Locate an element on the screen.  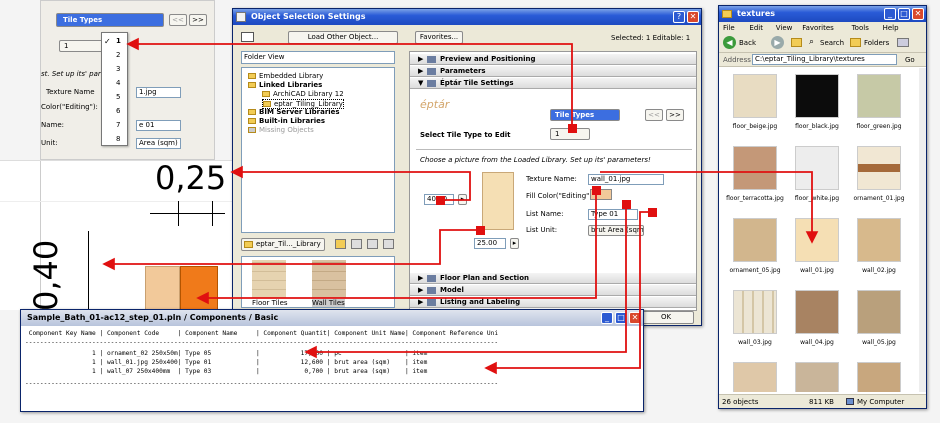
arrow-tile-type is located at coordinates (349, 82).